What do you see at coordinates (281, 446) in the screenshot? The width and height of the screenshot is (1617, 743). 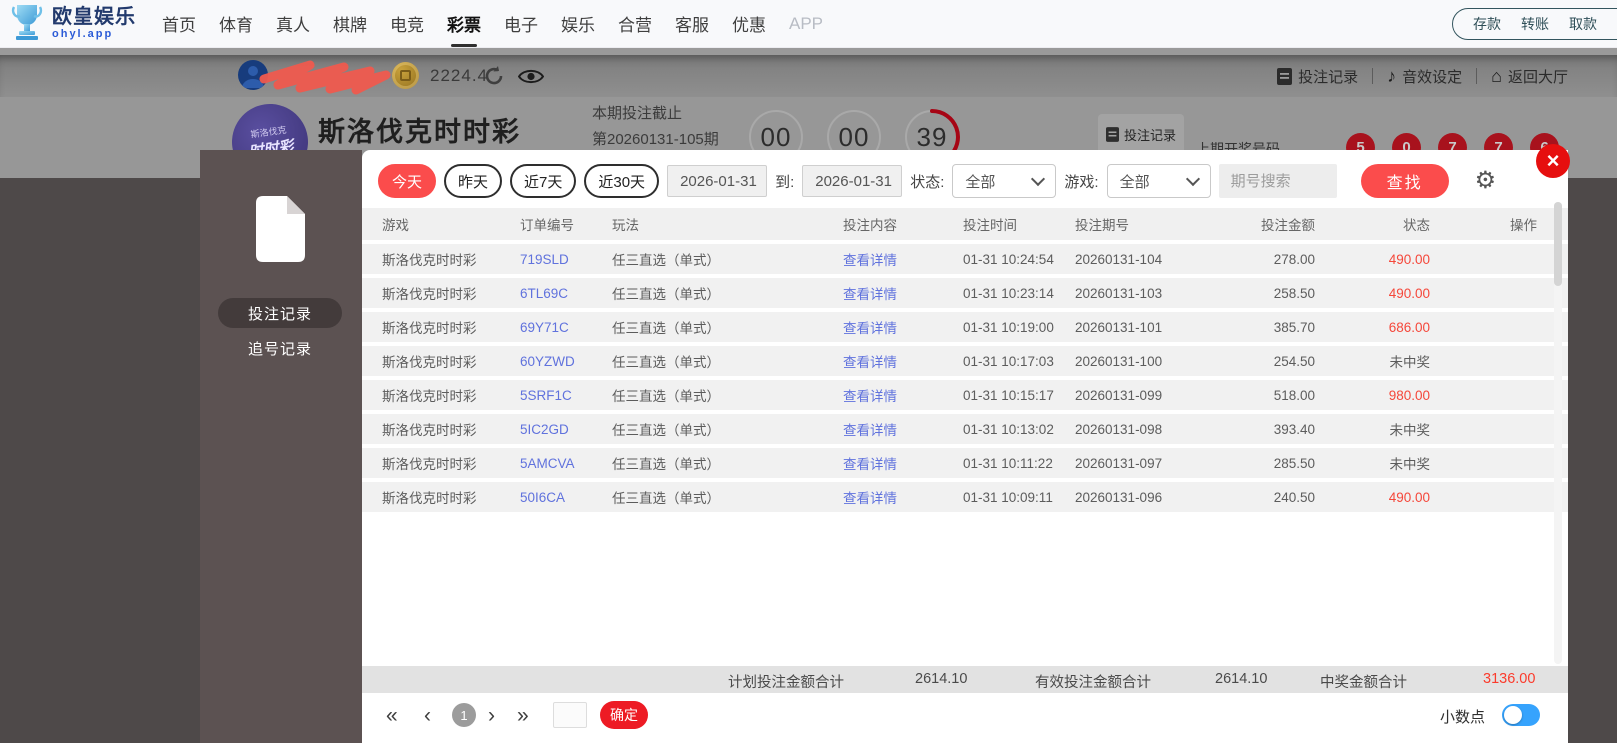 I see `modal-sidebar: 投注记录 追号记录` at bounding box center [281, 446].